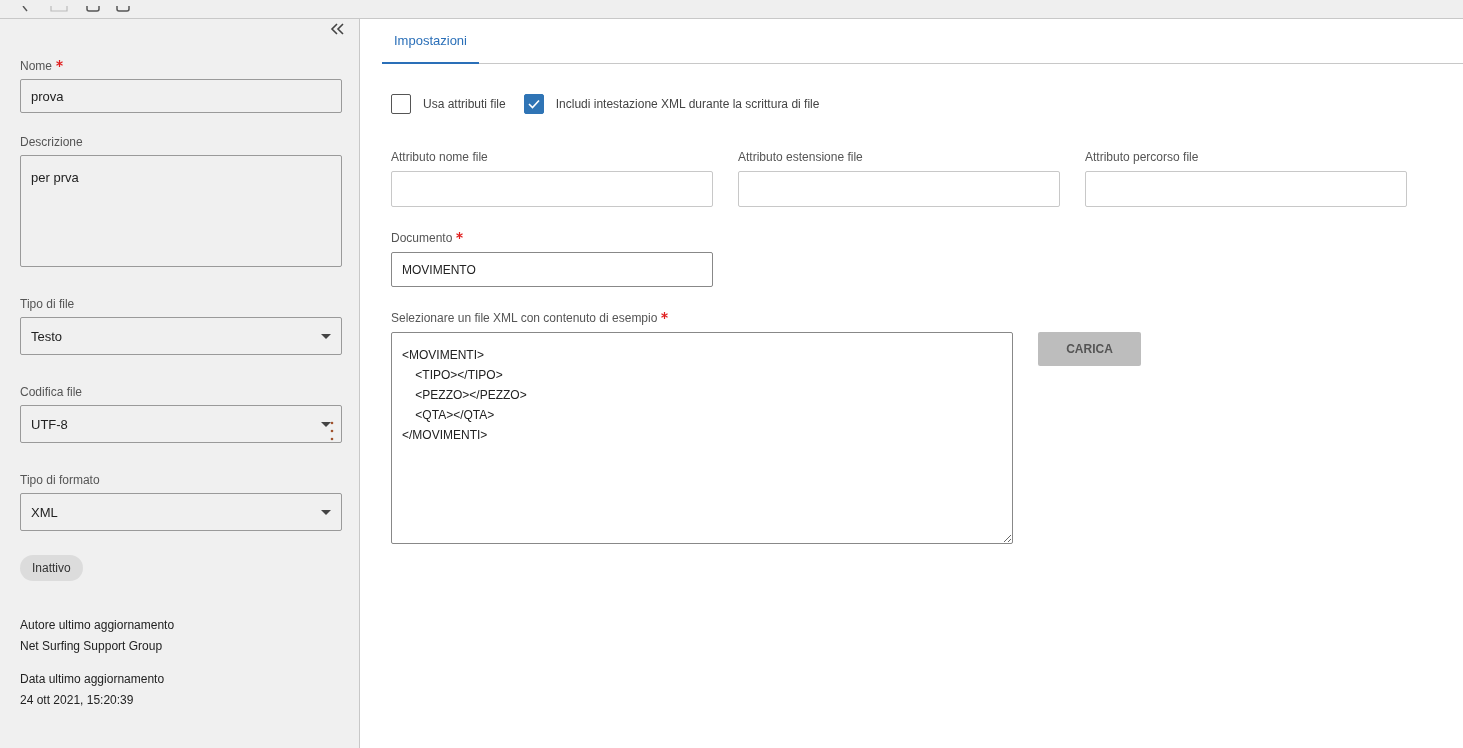 The width and height of the screenshot is (1463, 748). Describe the element at coordinates (181, 512) in the screenshot. I see `dropdown: XML` at that location.